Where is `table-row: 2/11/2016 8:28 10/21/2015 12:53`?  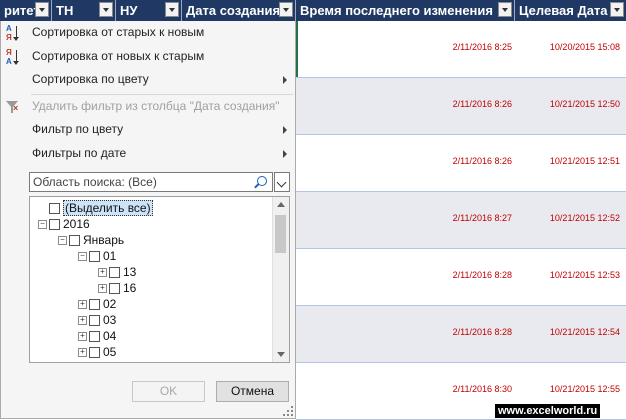 table-row: 2/11/2016 8:28 10/21/2015 12:53 is located at coordinates (461, 277).